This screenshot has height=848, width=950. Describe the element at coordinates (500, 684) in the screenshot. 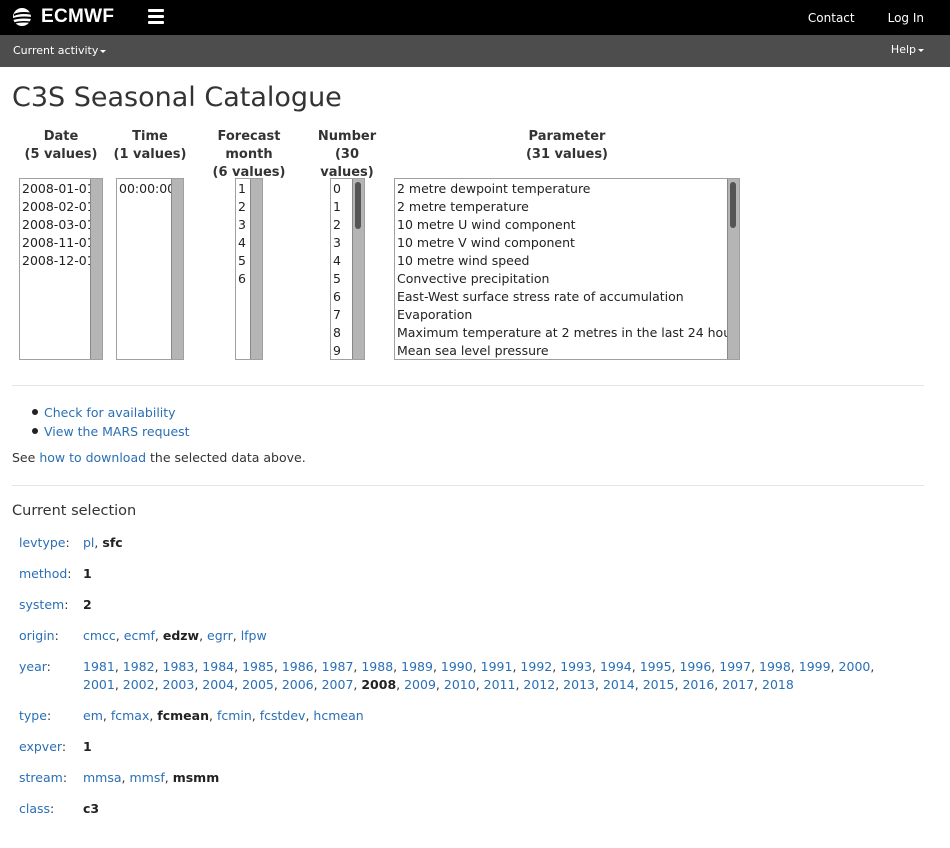

I see `year-value-link: 2011` at that location.